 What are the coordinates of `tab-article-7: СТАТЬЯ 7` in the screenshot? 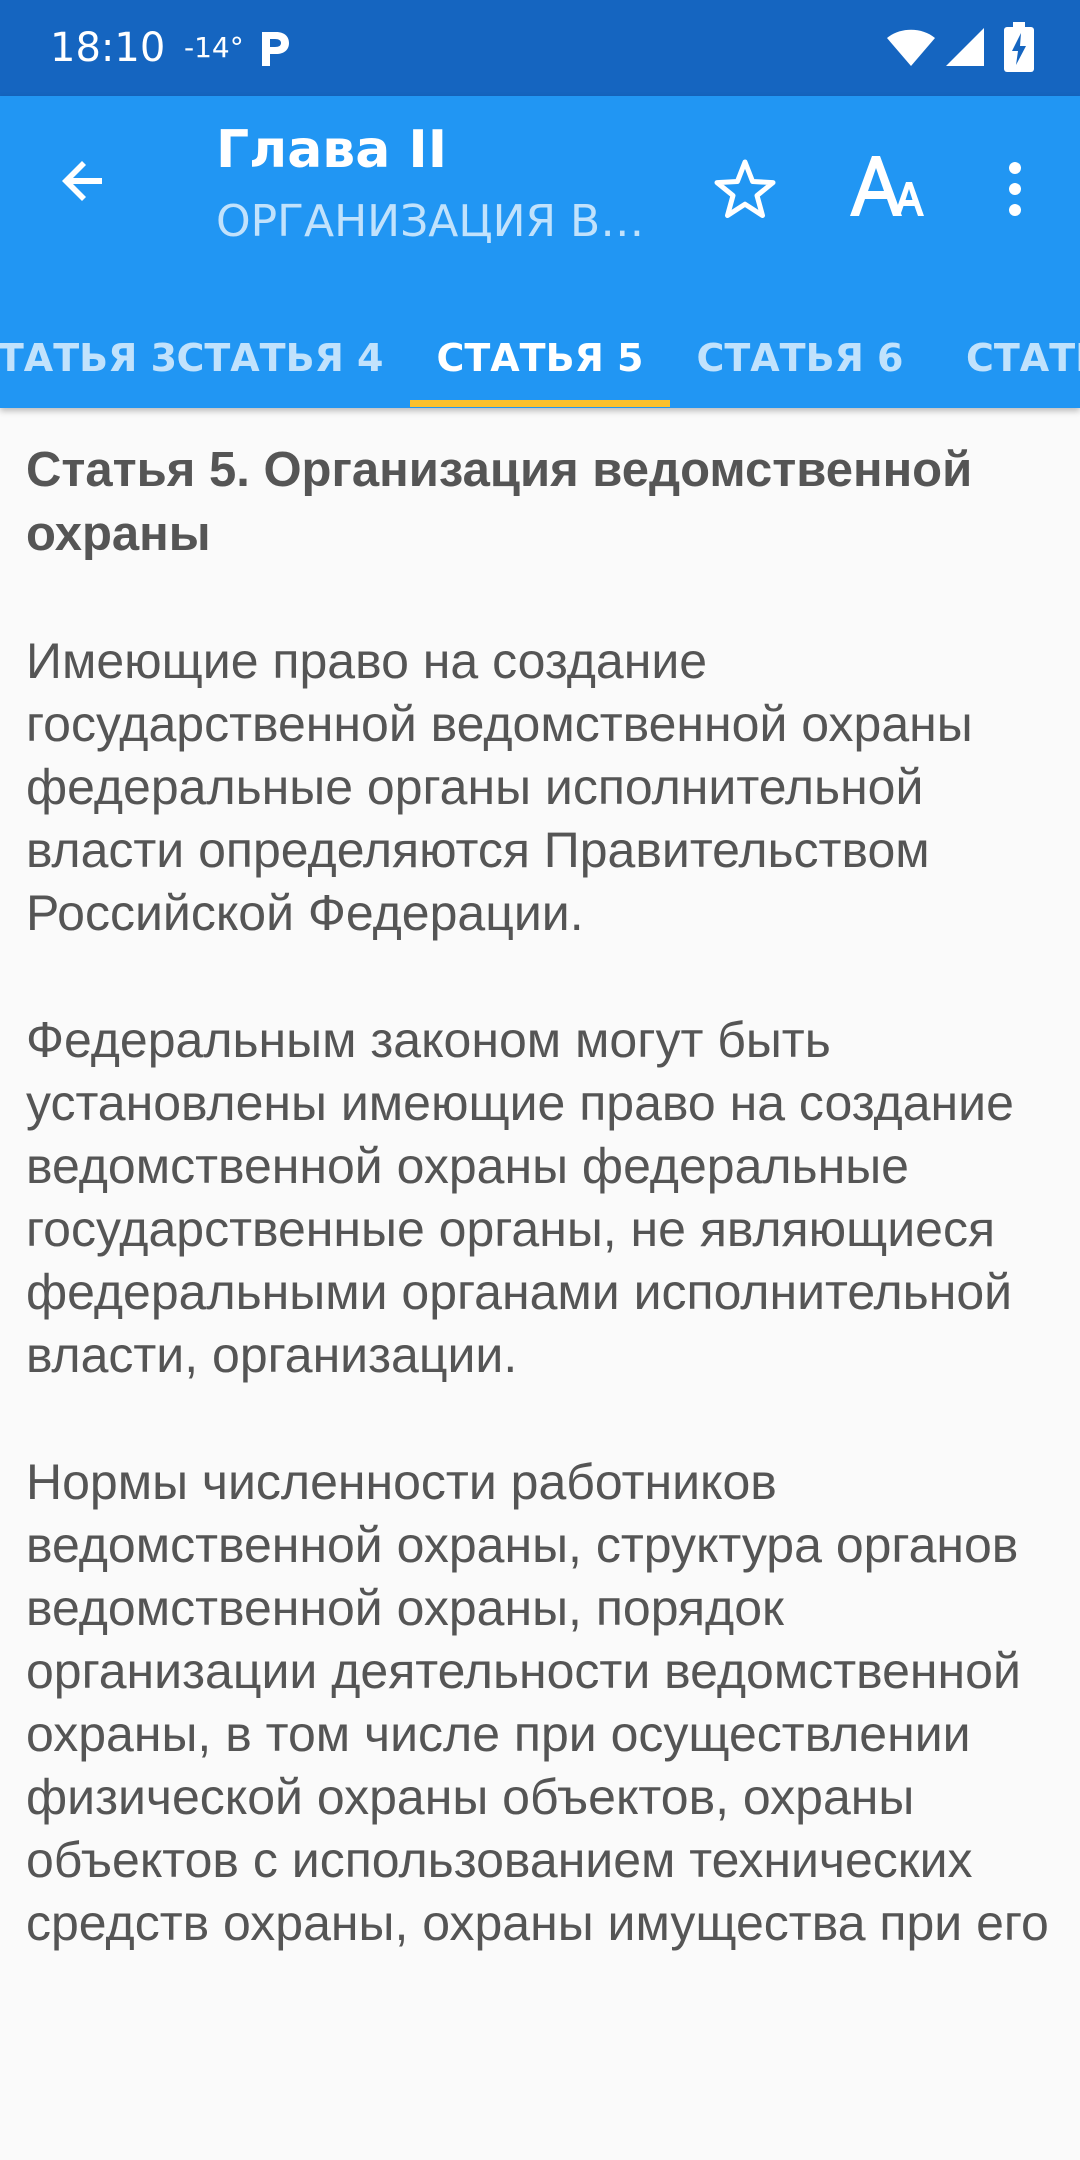 It's located at (1023, 358).